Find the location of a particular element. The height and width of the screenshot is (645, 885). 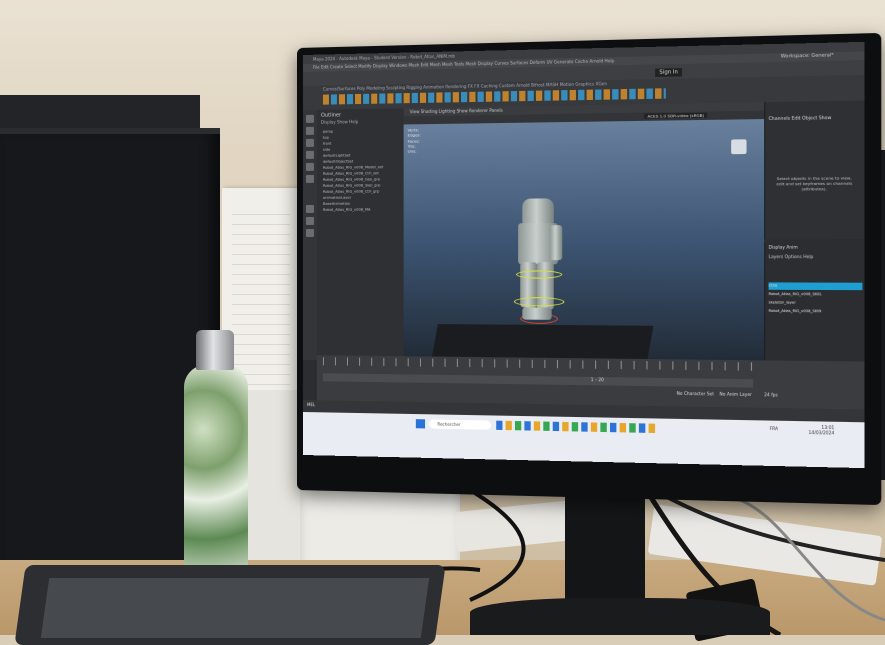

viewport-heads-up-stats: Verts: Edges: Faces: Tris: UVs: is located at coordinates (414, 140).